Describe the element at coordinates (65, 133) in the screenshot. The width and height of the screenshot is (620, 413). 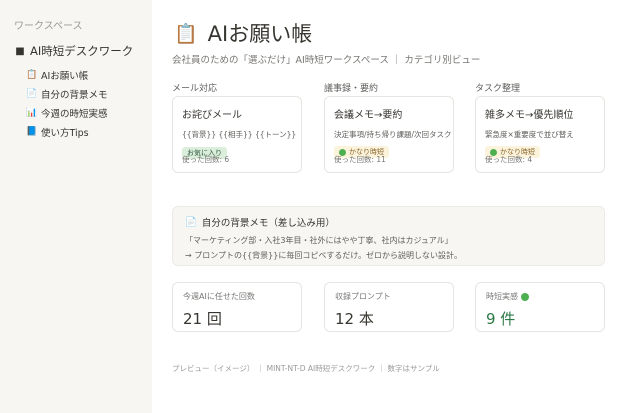
I see `sidebar-item-label: 使い方Tips` at that location.